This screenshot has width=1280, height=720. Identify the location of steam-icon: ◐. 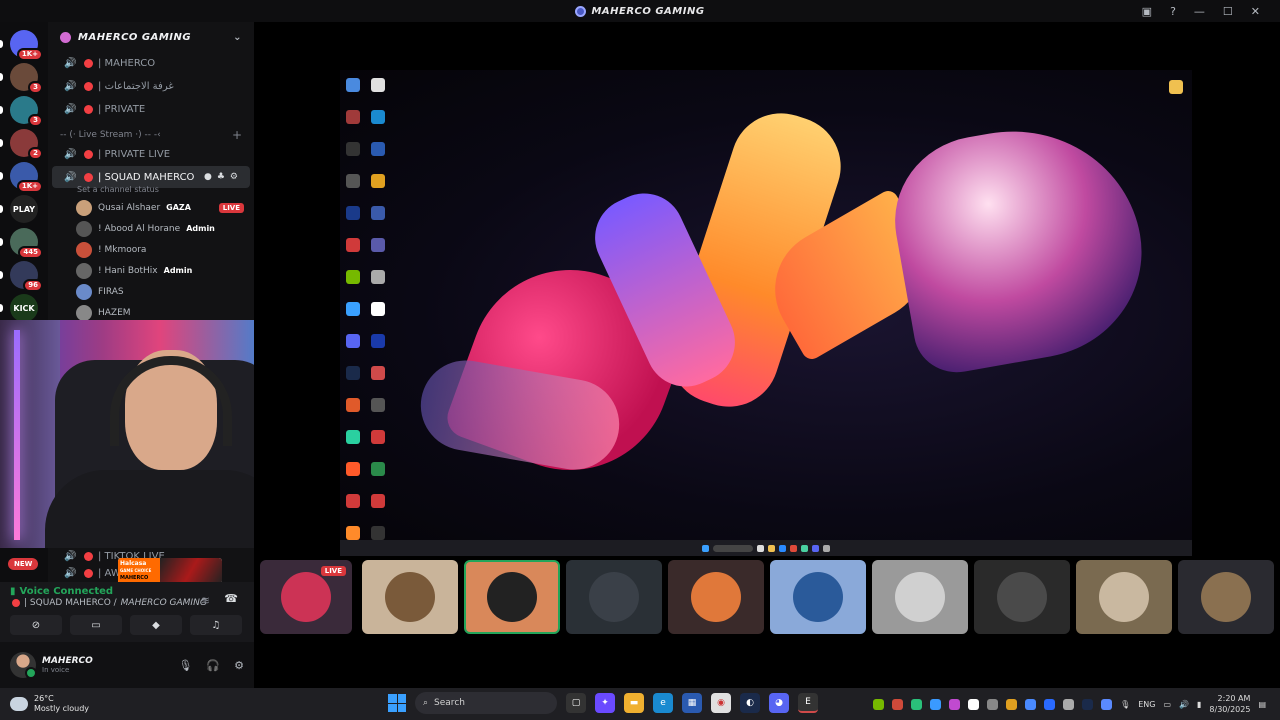
(750, 703).